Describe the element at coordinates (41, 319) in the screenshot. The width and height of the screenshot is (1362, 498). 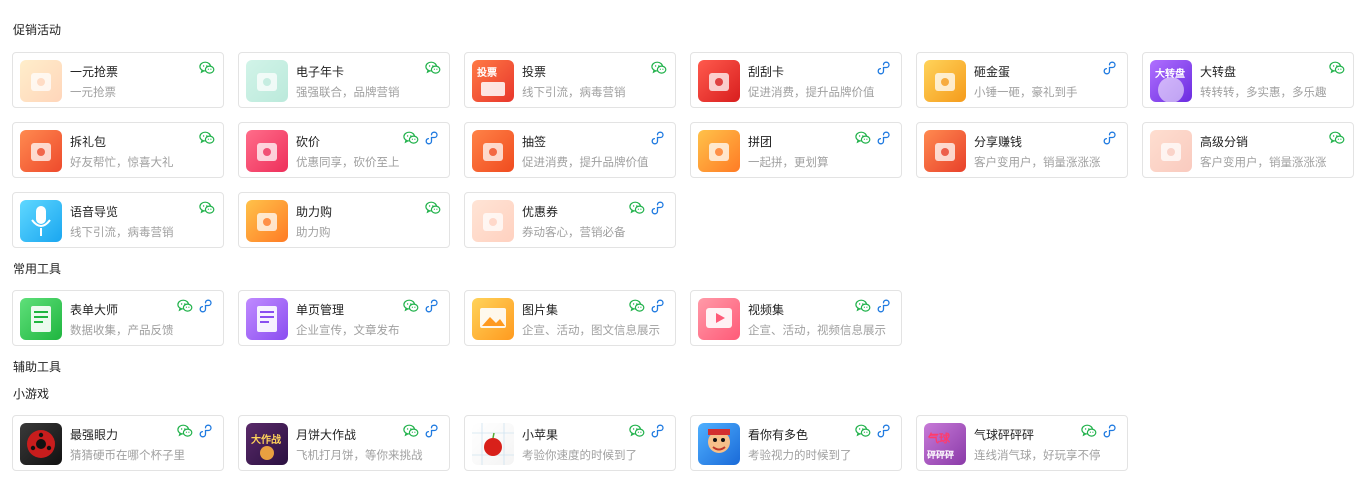
I see `form-icon` at that location.